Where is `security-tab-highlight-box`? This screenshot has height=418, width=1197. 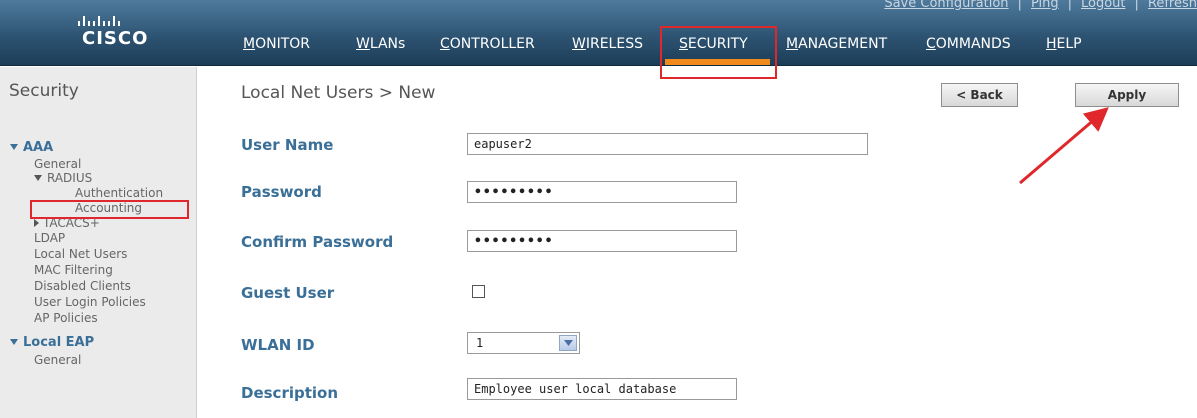 security-tab-highlight-box is located at coordinates (718, 52).